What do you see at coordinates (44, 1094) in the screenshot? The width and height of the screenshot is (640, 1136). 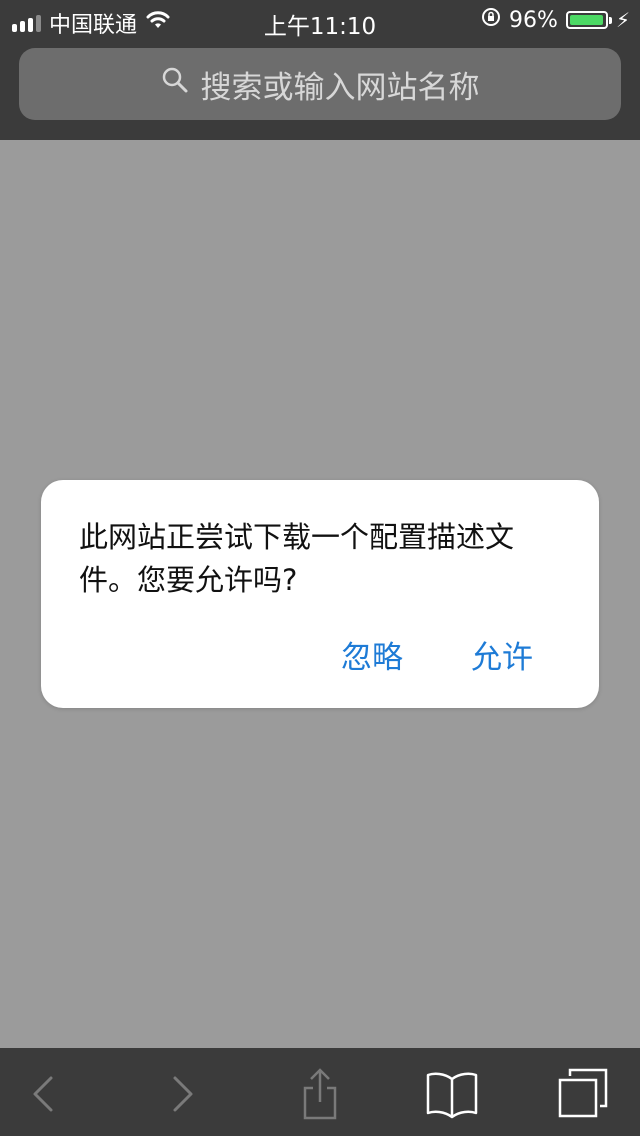 I see `back-icon` at bounding box center [44, 1094].